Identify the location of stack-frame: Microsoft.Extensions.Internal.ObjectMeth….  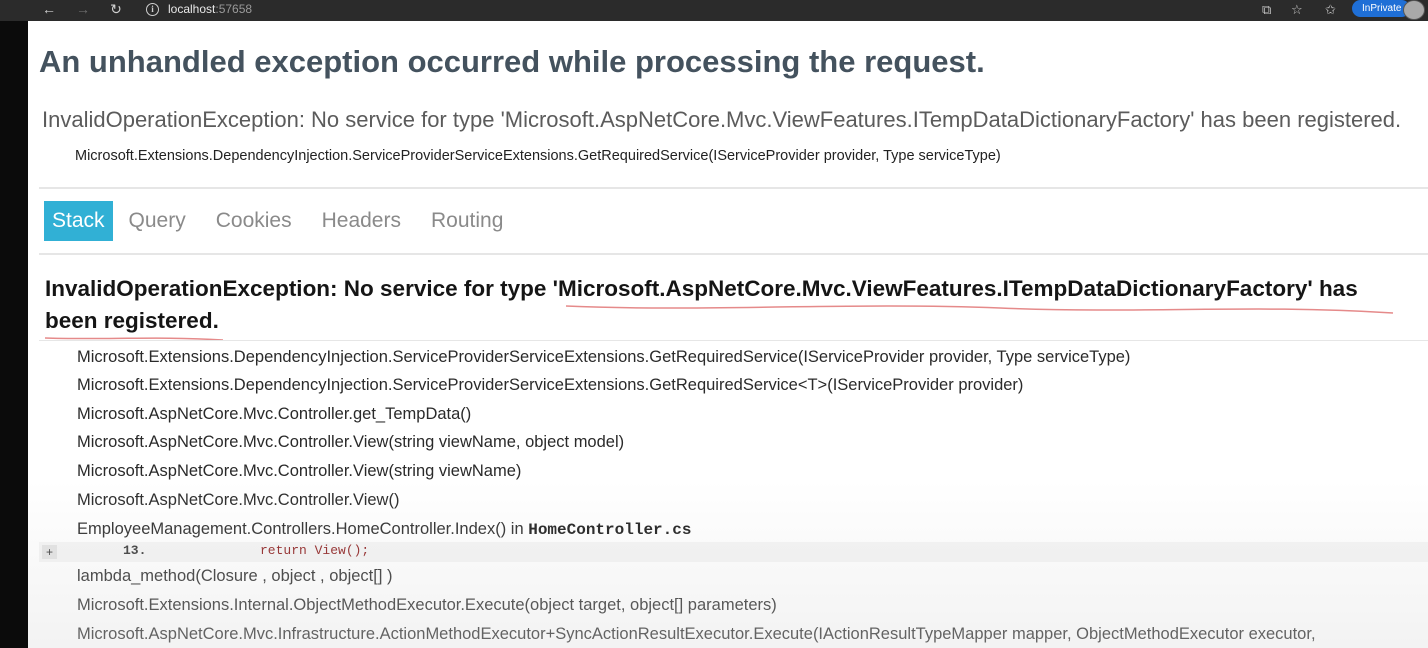
(427, 605).